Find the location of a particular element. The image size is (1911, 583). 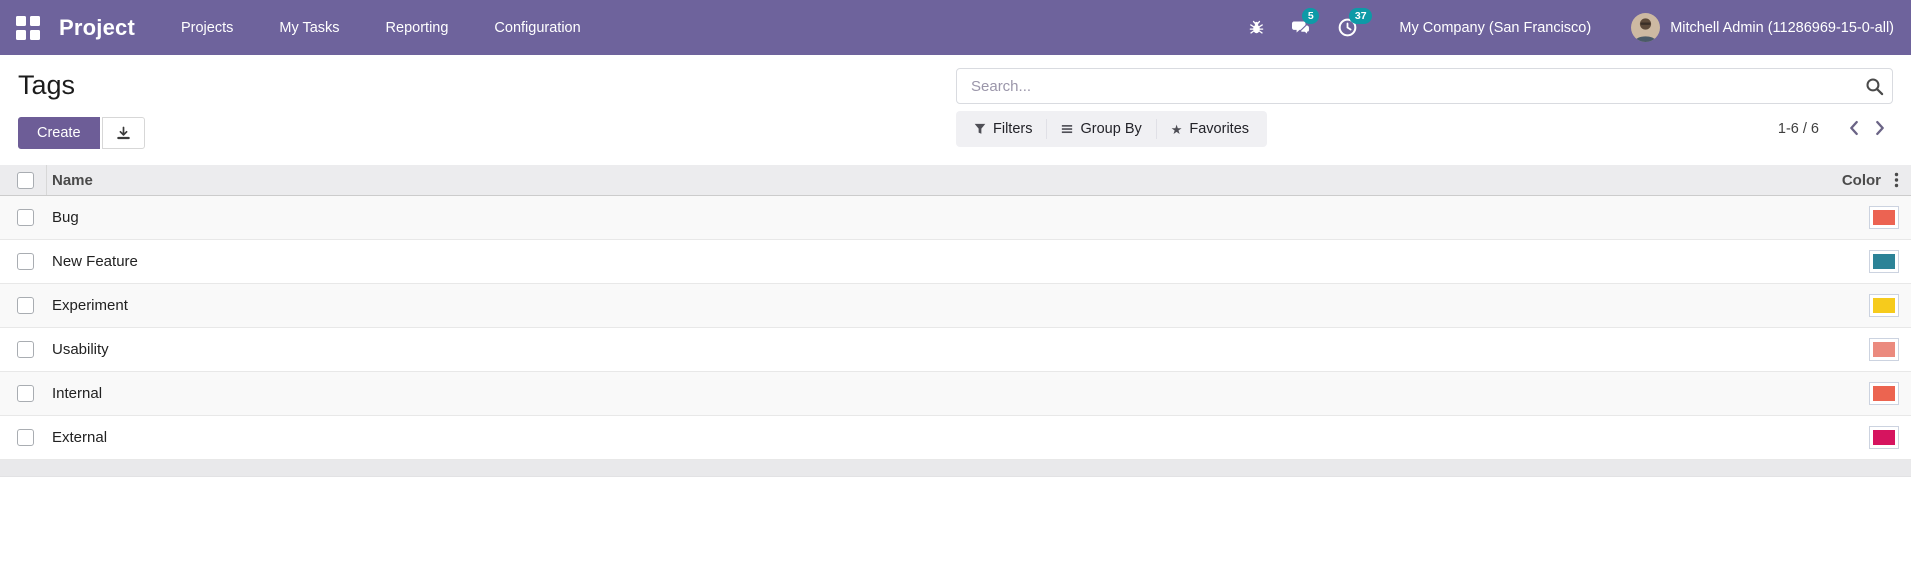

messages-button: 5 is located at coordinates (1305, 22).